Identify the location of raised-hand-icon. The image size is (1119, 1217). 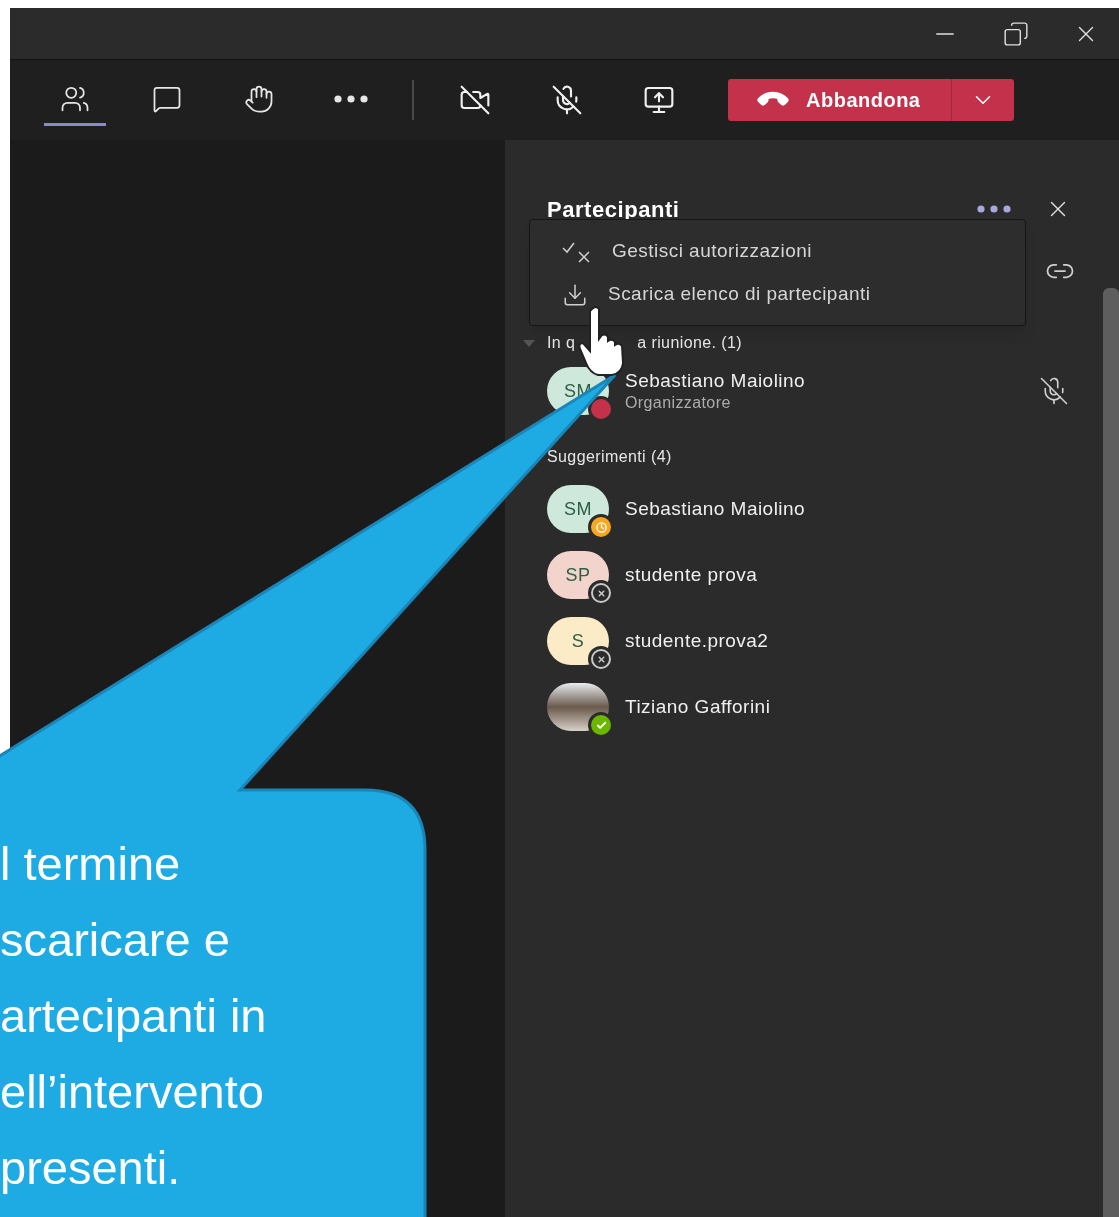
(259, 98).